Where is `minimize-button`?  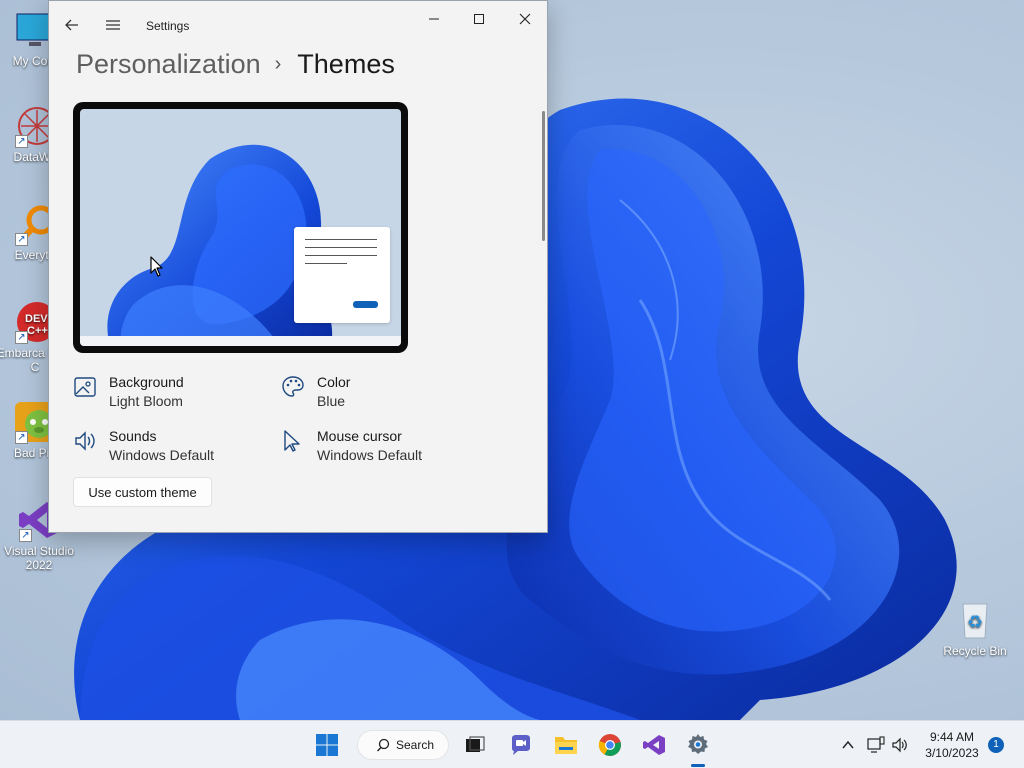 minimize-button is located at coordinates (434, 19).